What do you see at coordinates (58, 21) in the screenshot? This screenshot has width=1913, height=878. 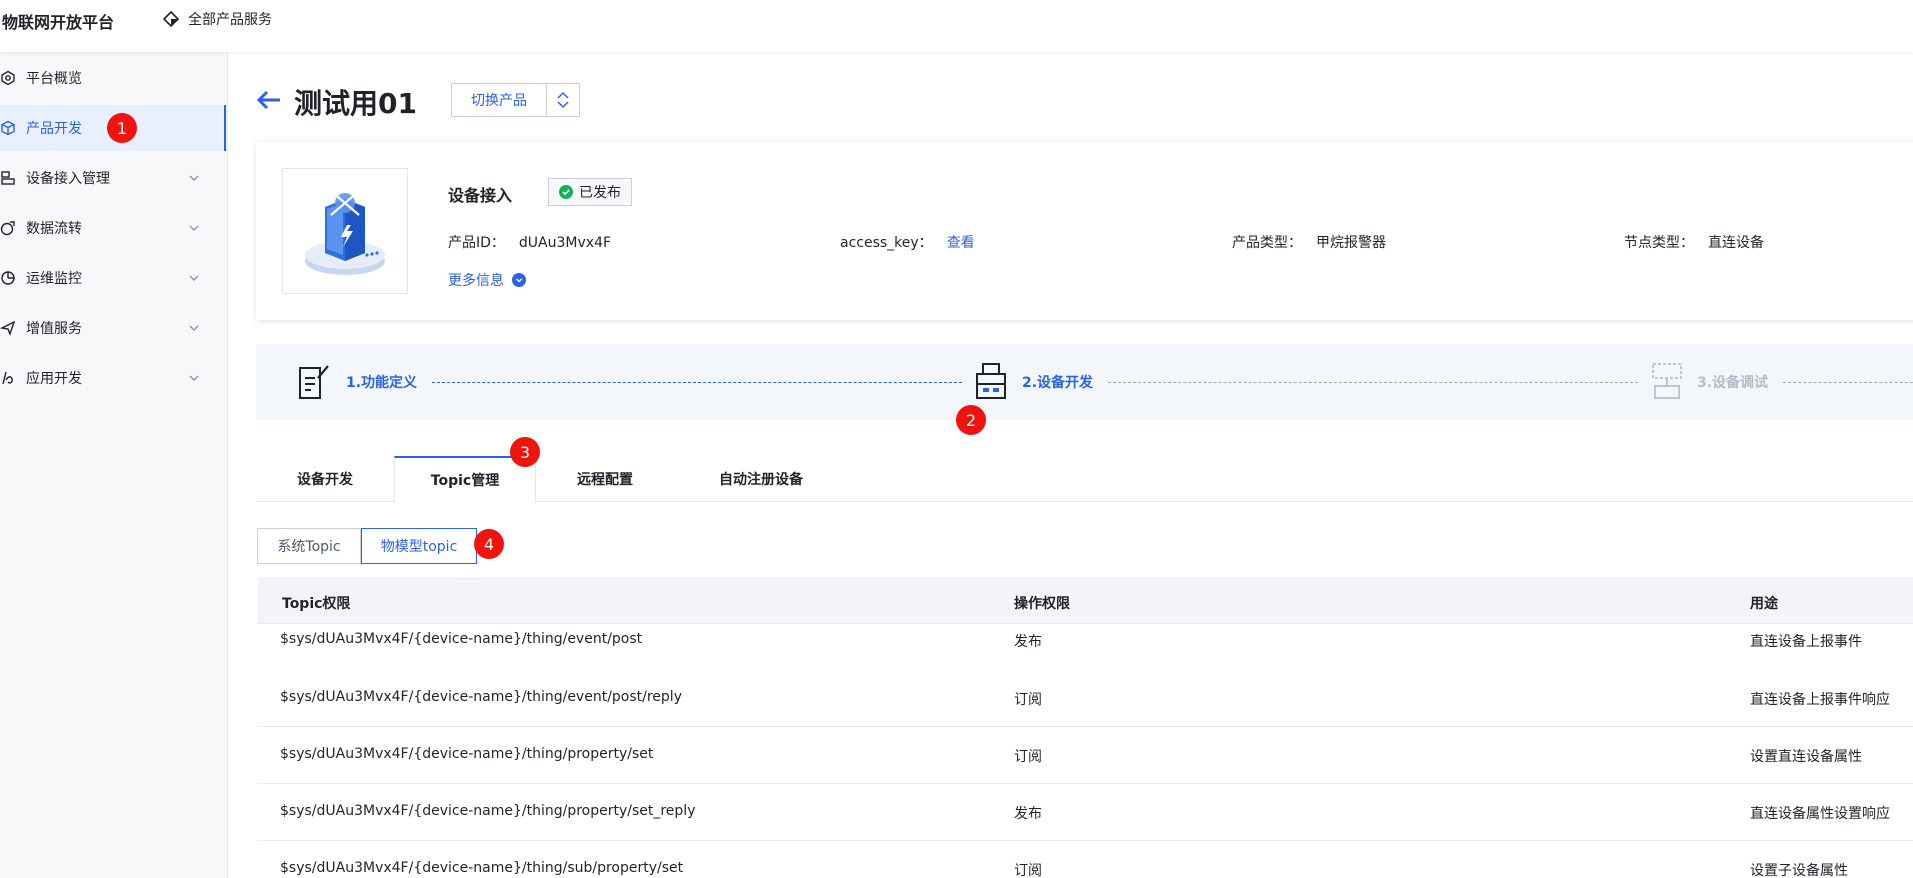 I see `brand-title: 物联网开放平台` at bounding box center [58, 21].